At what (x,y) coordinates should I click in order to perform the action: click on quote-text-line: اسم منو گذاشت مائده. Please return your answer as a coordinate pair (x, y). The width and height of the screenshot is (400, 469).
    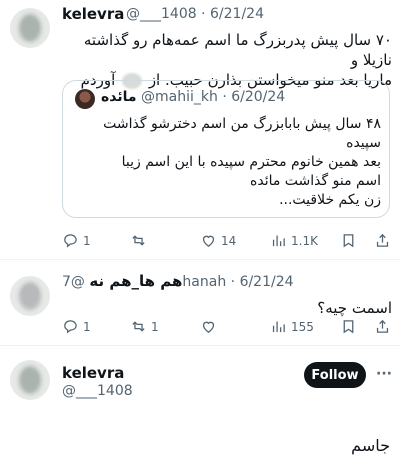
    Looking at the image, I should click on (315, 181).